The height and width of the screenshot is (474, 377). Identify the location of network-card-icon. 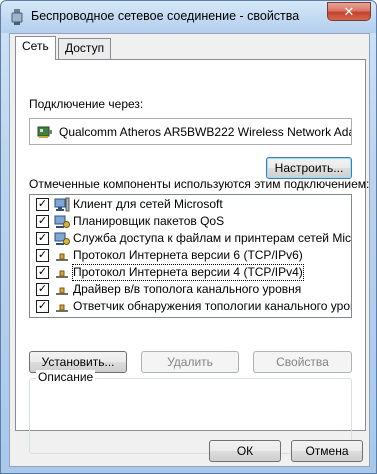
(44, 132).